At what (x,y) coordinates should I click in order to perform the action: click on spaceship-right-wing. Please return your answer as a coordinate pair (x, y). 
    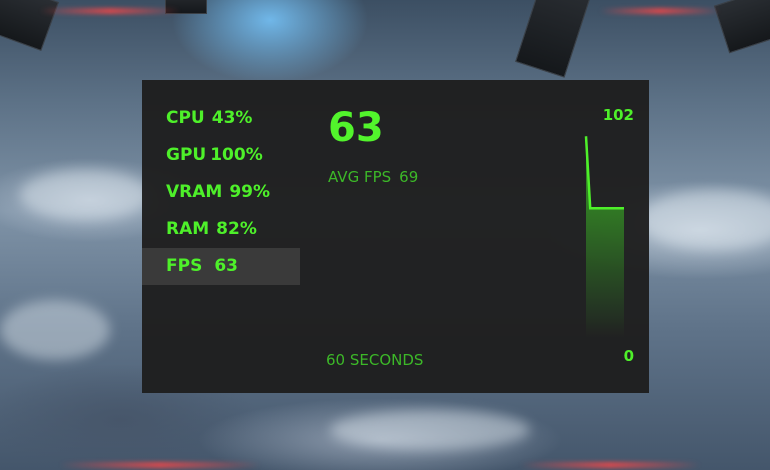
    Looking at the image, I should click on (741, 27).